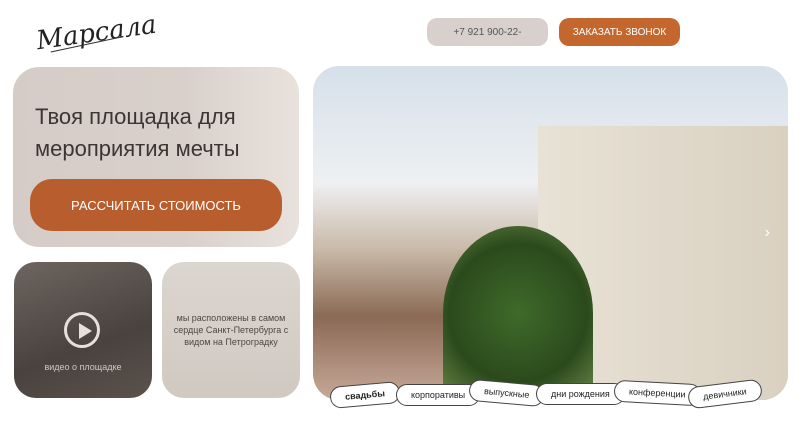 The image size is (807, 432). What do you see at coordinates (156, 205) in the screenshot?
I see `calculate-cost-button: РАССЧИТАТЬ СТОИМОСТЬ` at bounding box center [156, 205].